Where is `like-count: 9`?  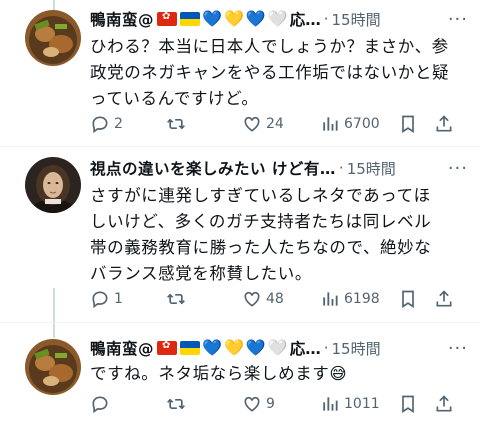 like-count: 9 is located at coordinates (270, 404).